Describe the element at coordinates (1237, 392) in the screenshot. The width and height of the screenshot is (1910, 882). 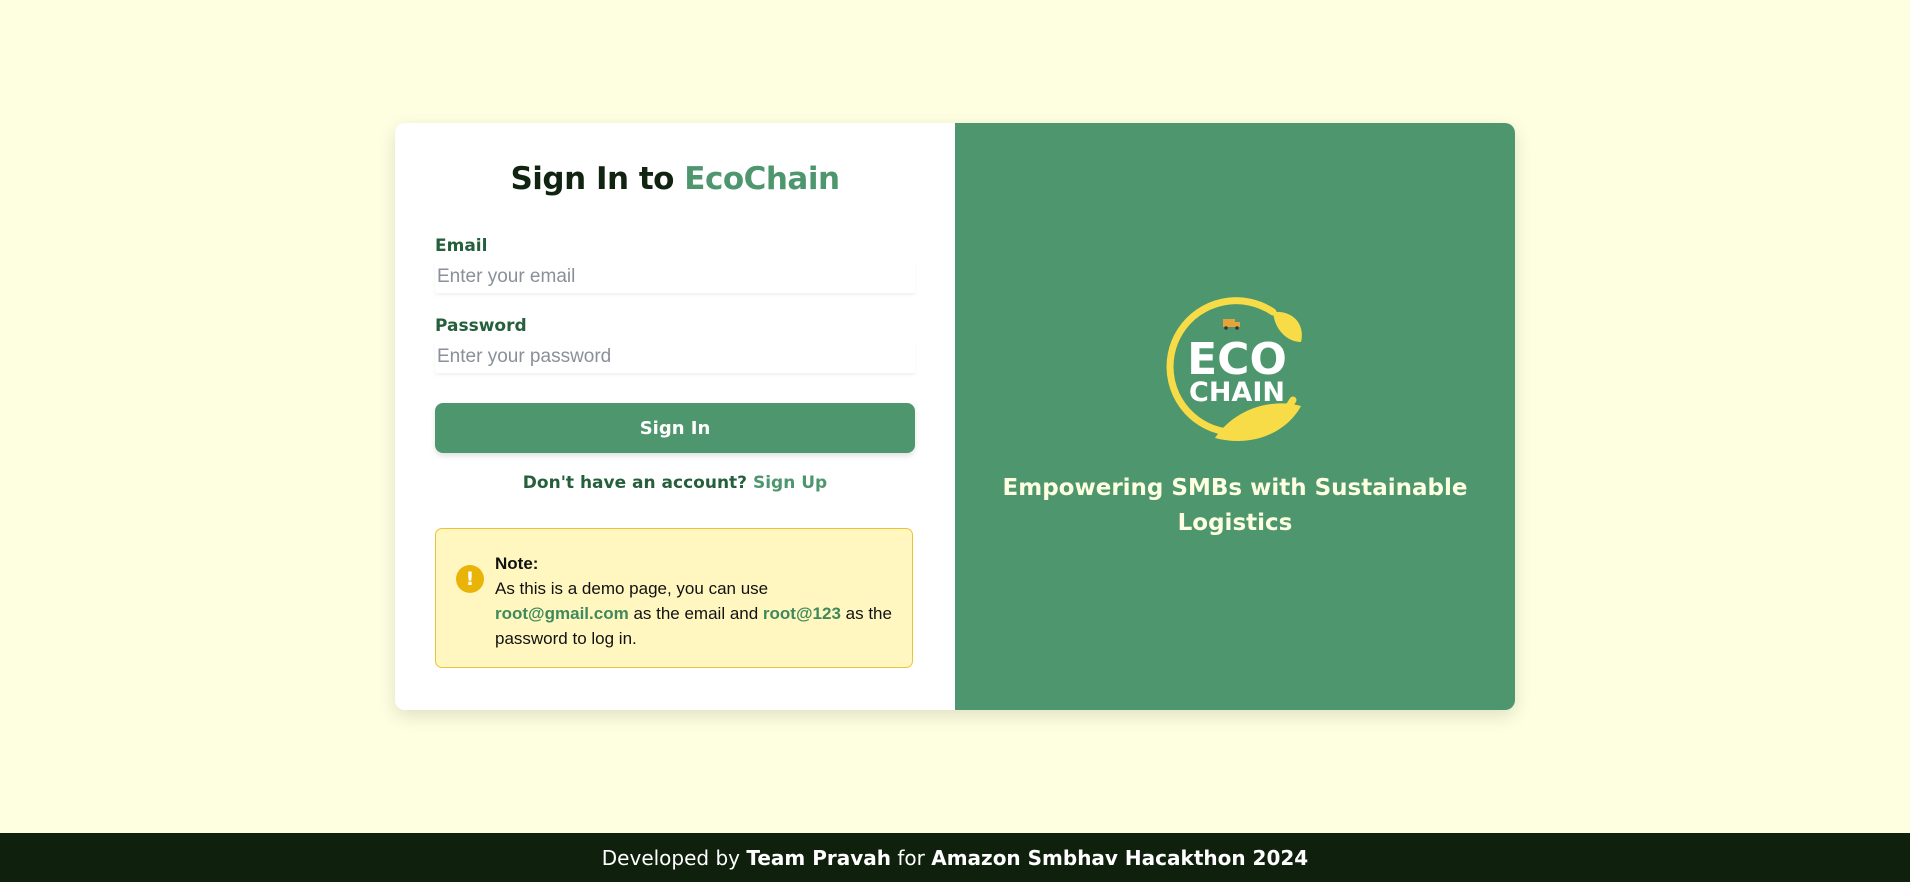
I see `logo-text-chain: CHAIN` at that location.